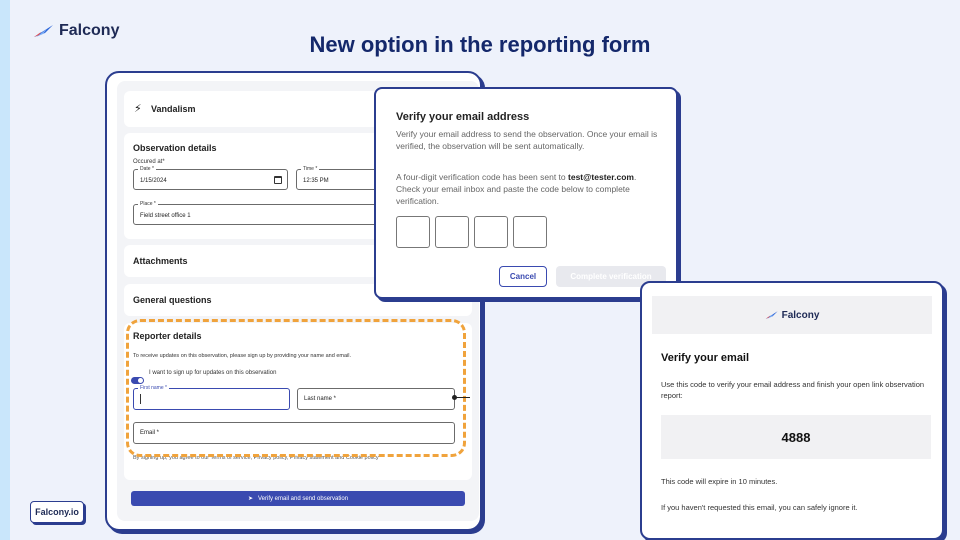 The image size is (960, 540). What do you see at coordinates (463, 397) in the screenshot?
I see `connector-line` at bounding box center [463, 397].